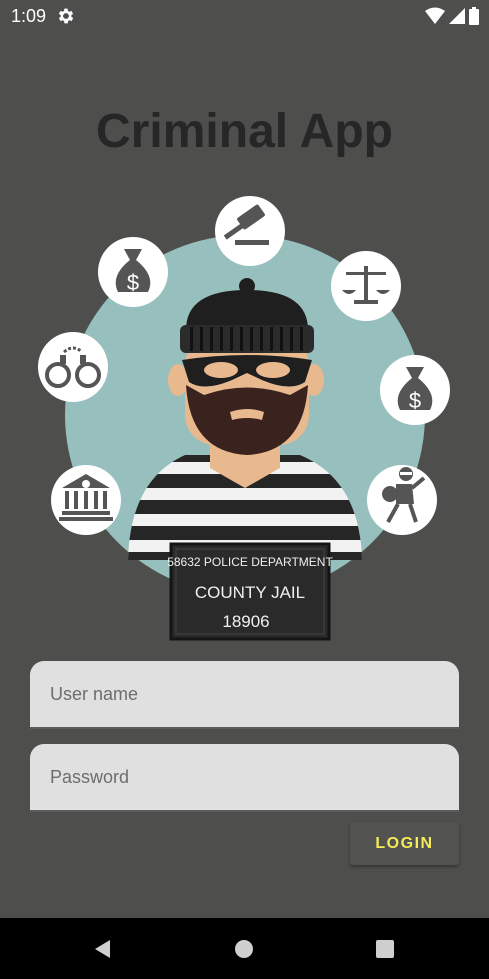 The width and height of the screenshot is (489, 979). What do you see at coordinates (250, 562) in the screenshot?
I see `board-line-1: 58632 POLICE DEPARTMENT` at bounding box center [250, 562].